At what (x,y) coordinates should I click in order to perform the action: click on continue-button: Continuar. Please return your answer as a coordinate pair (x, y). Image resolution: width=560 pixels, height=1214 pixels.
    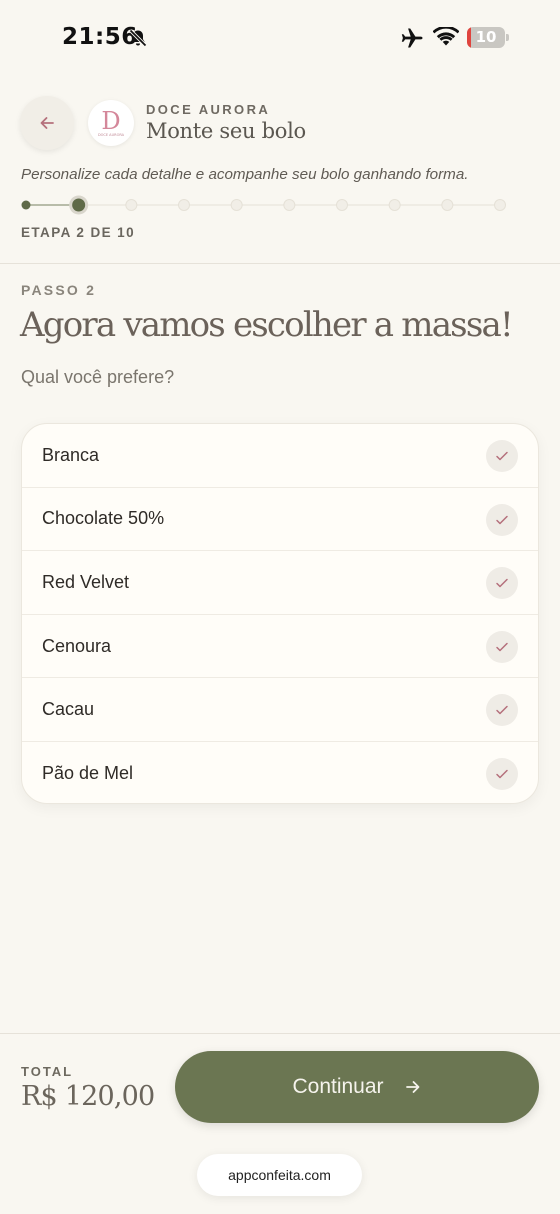
    Looking at the image, I should click on (357, 1087).